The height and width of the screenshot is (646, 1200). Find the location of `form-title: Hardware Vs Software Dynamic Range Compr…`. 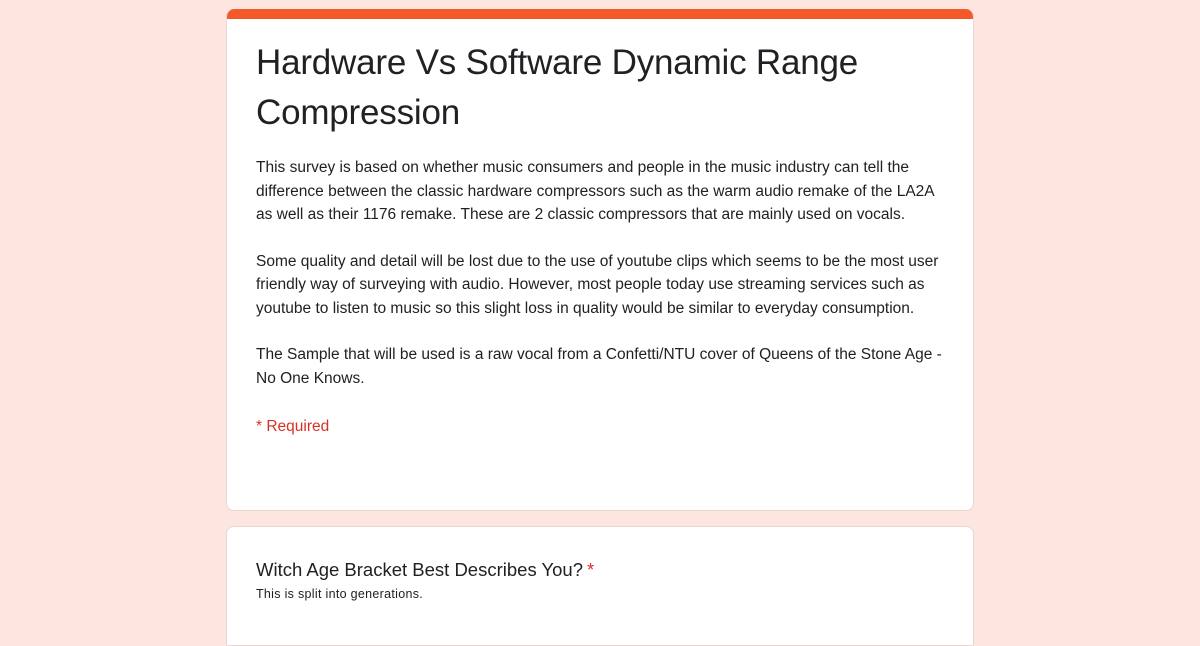

form-title: Hardware Vs Software Dynamic Range Compr… is located at coordinates (557, 87).